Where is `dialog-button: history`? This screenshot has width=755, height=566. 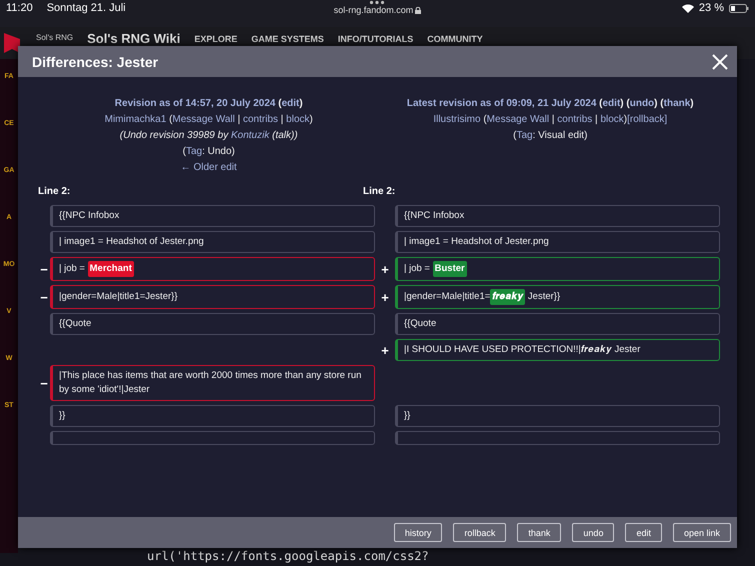 dialog-button: history is located at coordinates (418, 532).